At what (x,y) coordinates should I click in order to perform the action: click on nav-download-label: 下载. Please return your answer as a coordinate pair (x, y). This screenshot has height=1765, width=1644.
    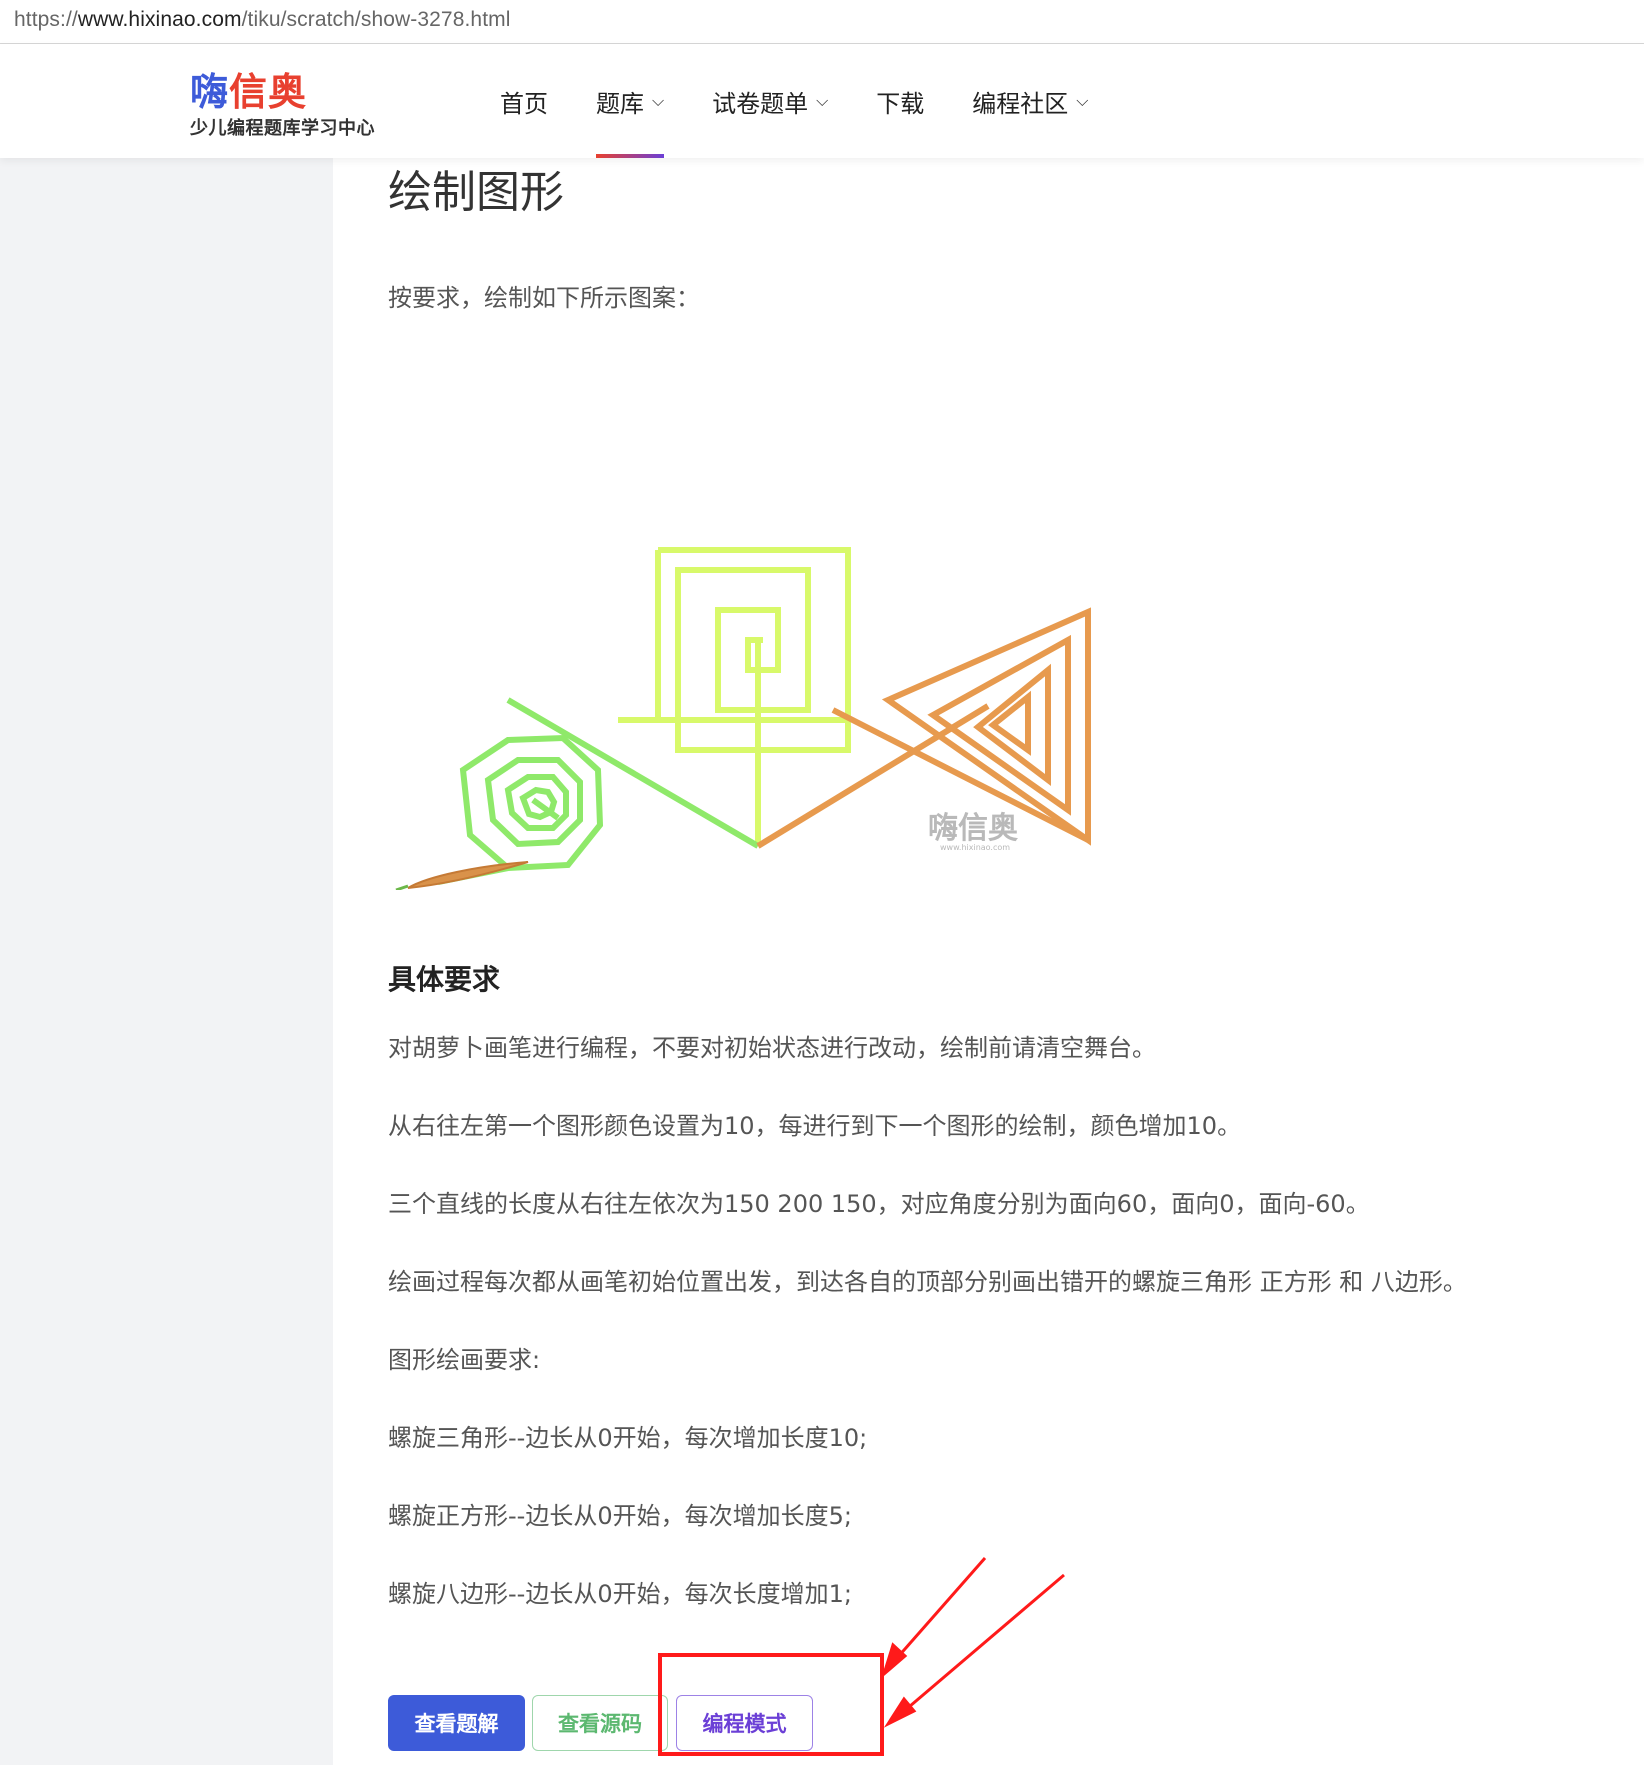
    Looking at the image, I should click on (900, 103).